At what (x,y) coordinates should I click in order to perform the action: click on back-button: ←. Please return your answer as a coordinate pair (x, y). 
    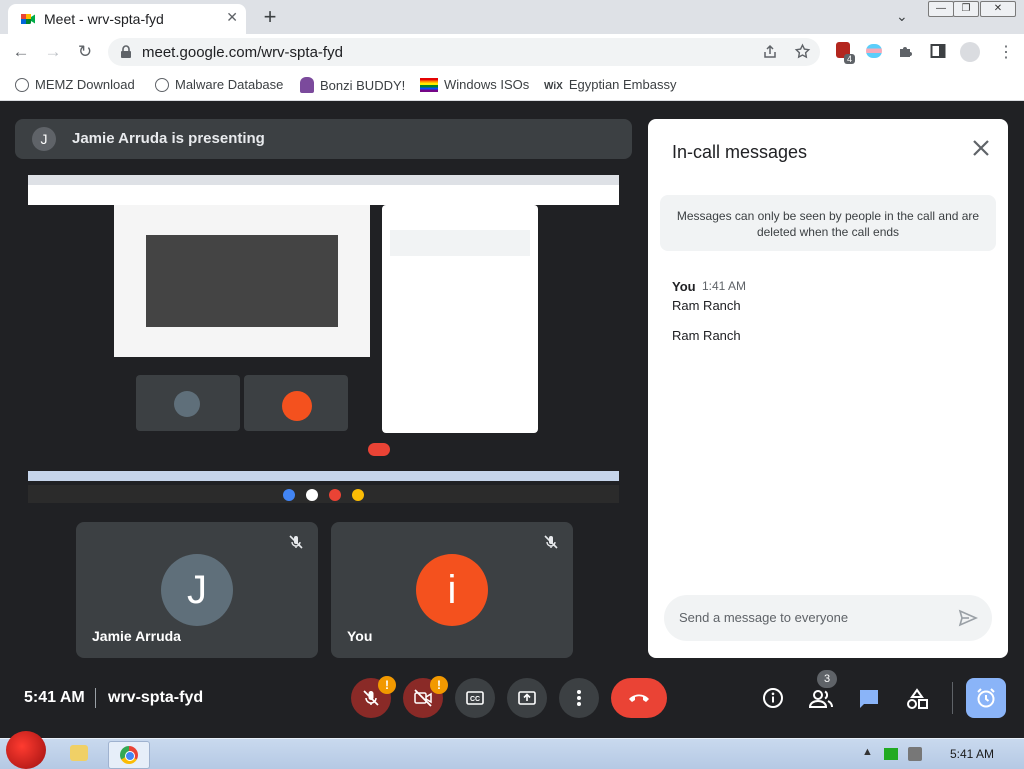
    Looking at the image, I should click on (21, 52).